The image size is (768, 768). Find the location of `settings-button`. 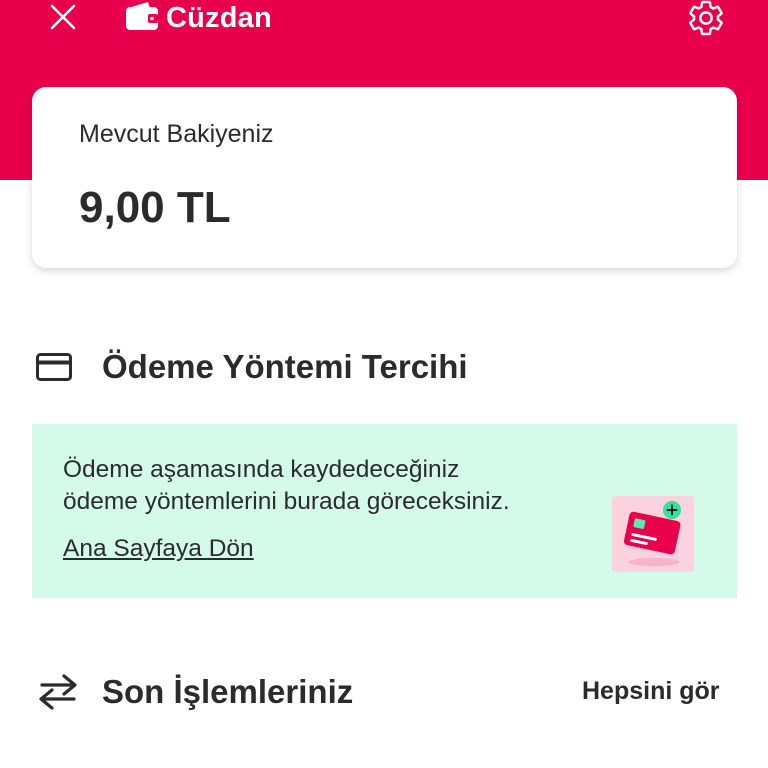

settings-button is located at coordinates (706, 20).